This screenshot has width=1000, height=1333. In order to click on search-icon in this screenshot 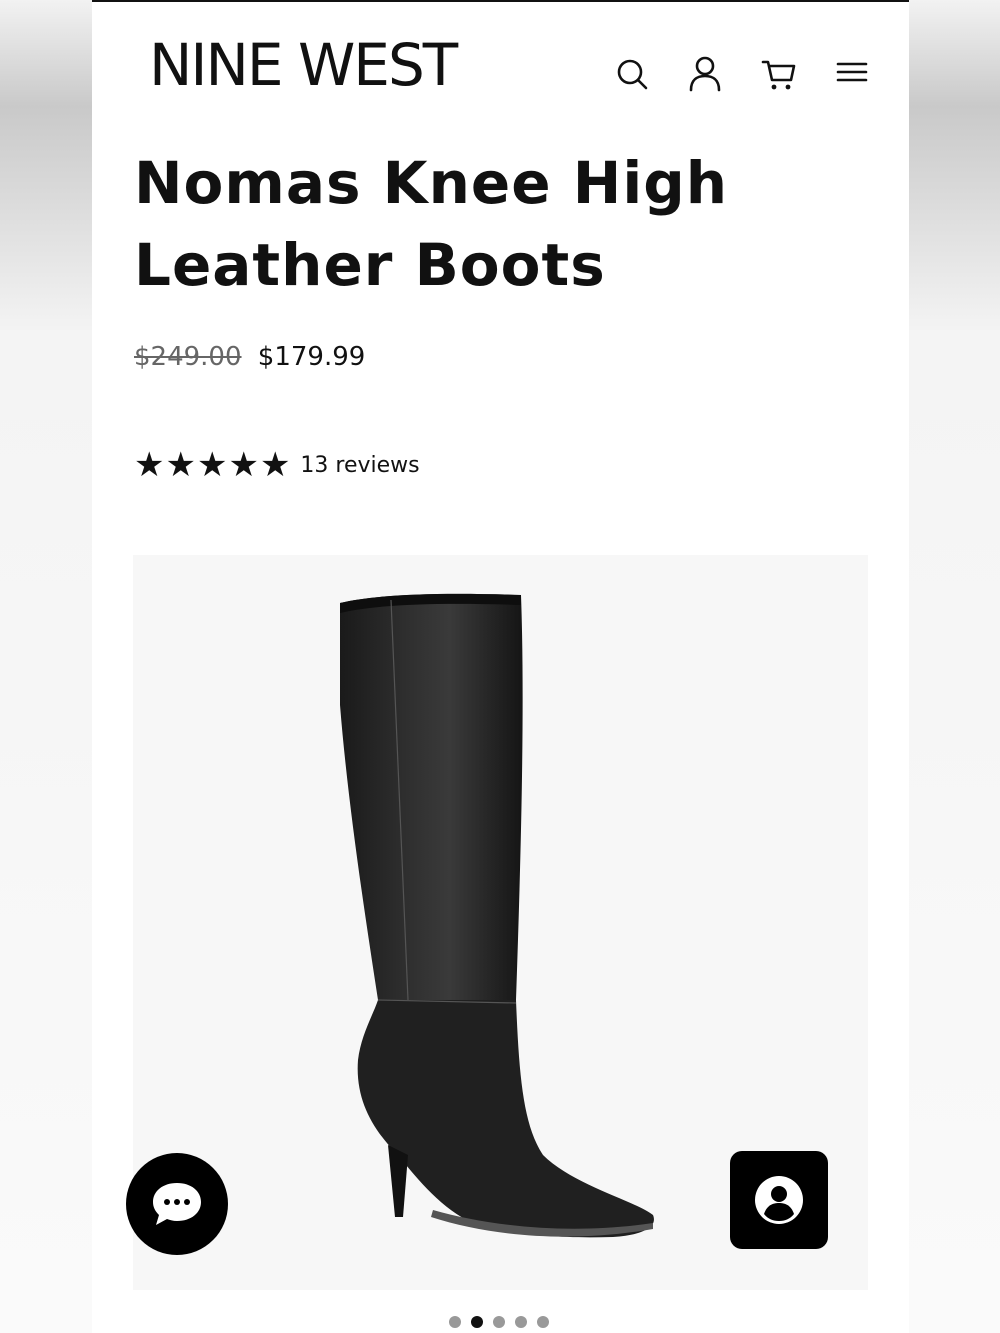, I will do `click(632, 74)`.